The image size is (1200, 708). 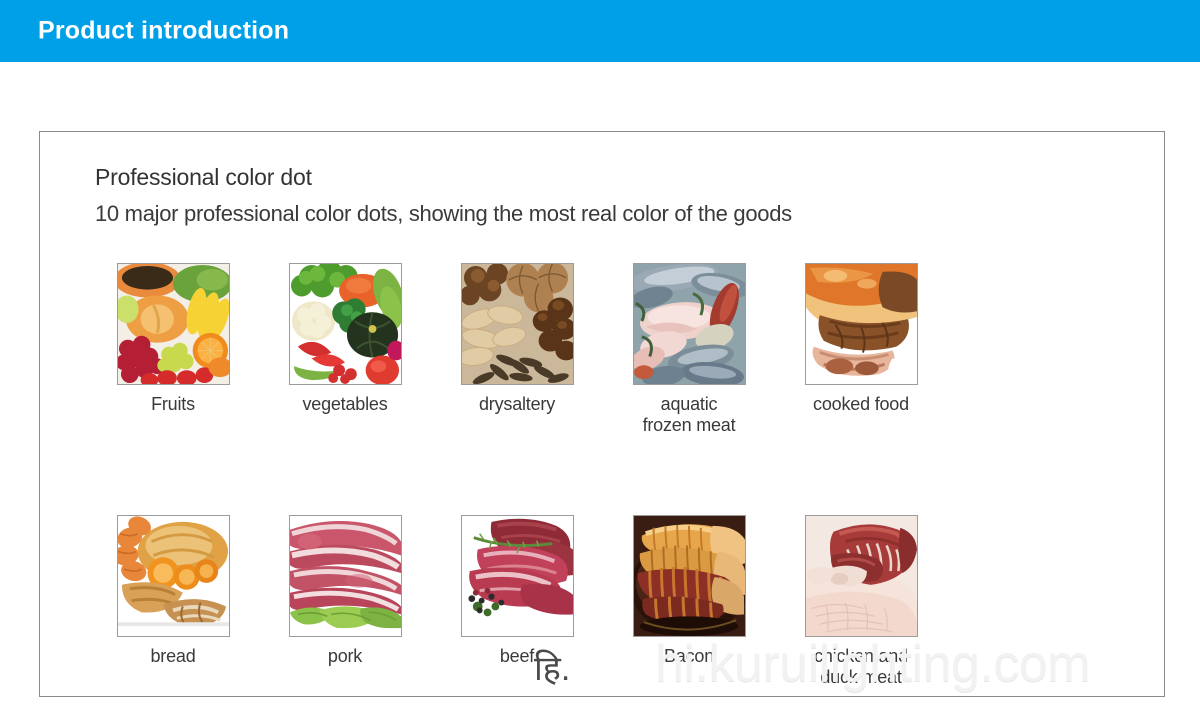 I want to click on grid-item-fruits: Fruits, so click(x=173, y=349).